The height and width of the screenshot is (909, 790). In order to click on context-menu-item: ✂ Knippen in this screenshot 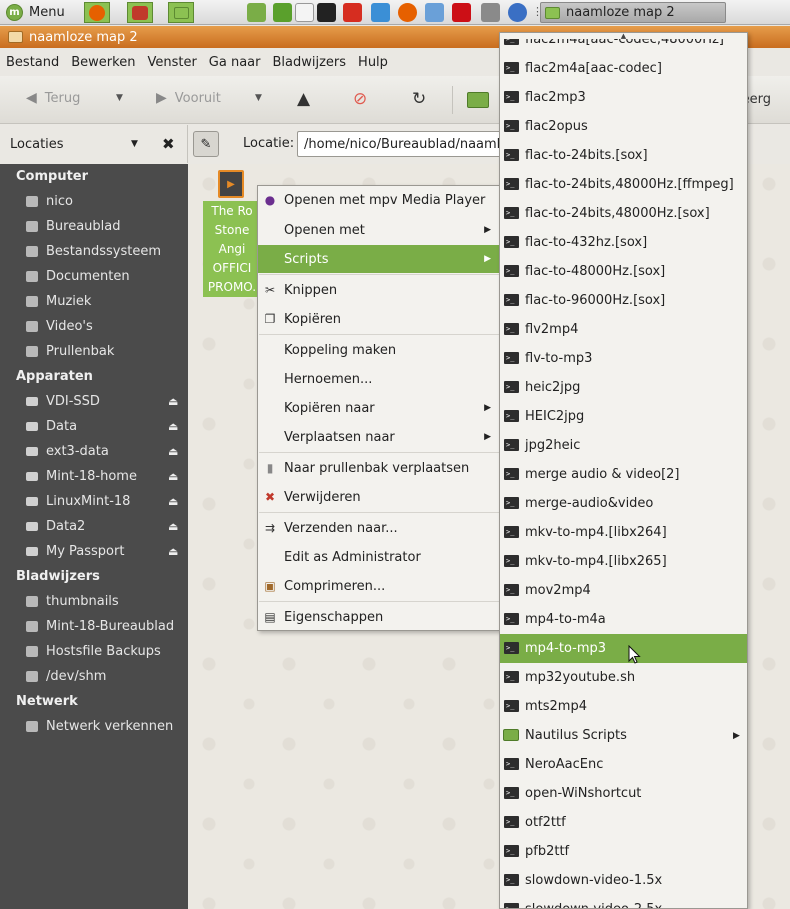, I will do `click(378, 290)`.